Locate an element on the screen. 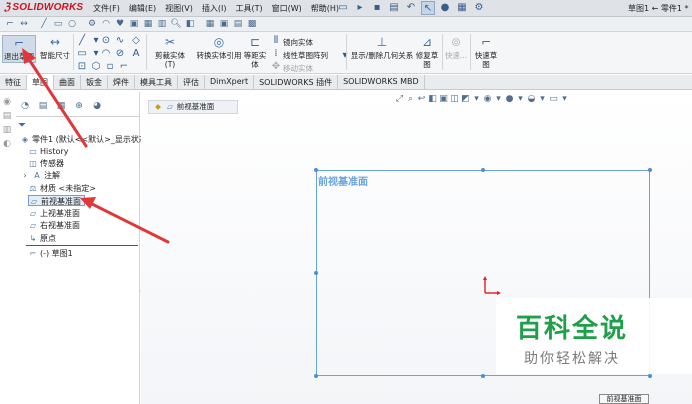 This screenshot has width=692, height=404. pin-icon: ⊸ is located at coordinates (322, 7).